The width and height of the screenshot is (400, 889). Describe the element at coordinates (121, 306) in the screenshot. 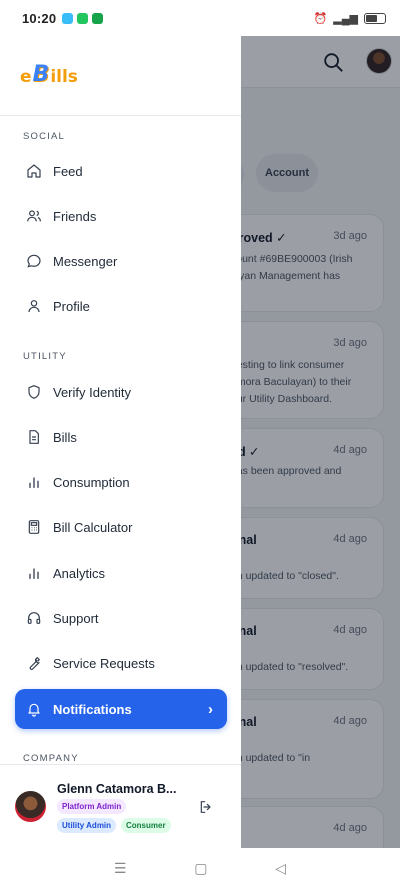

I see `nav-item-profile: Profile` at that location.